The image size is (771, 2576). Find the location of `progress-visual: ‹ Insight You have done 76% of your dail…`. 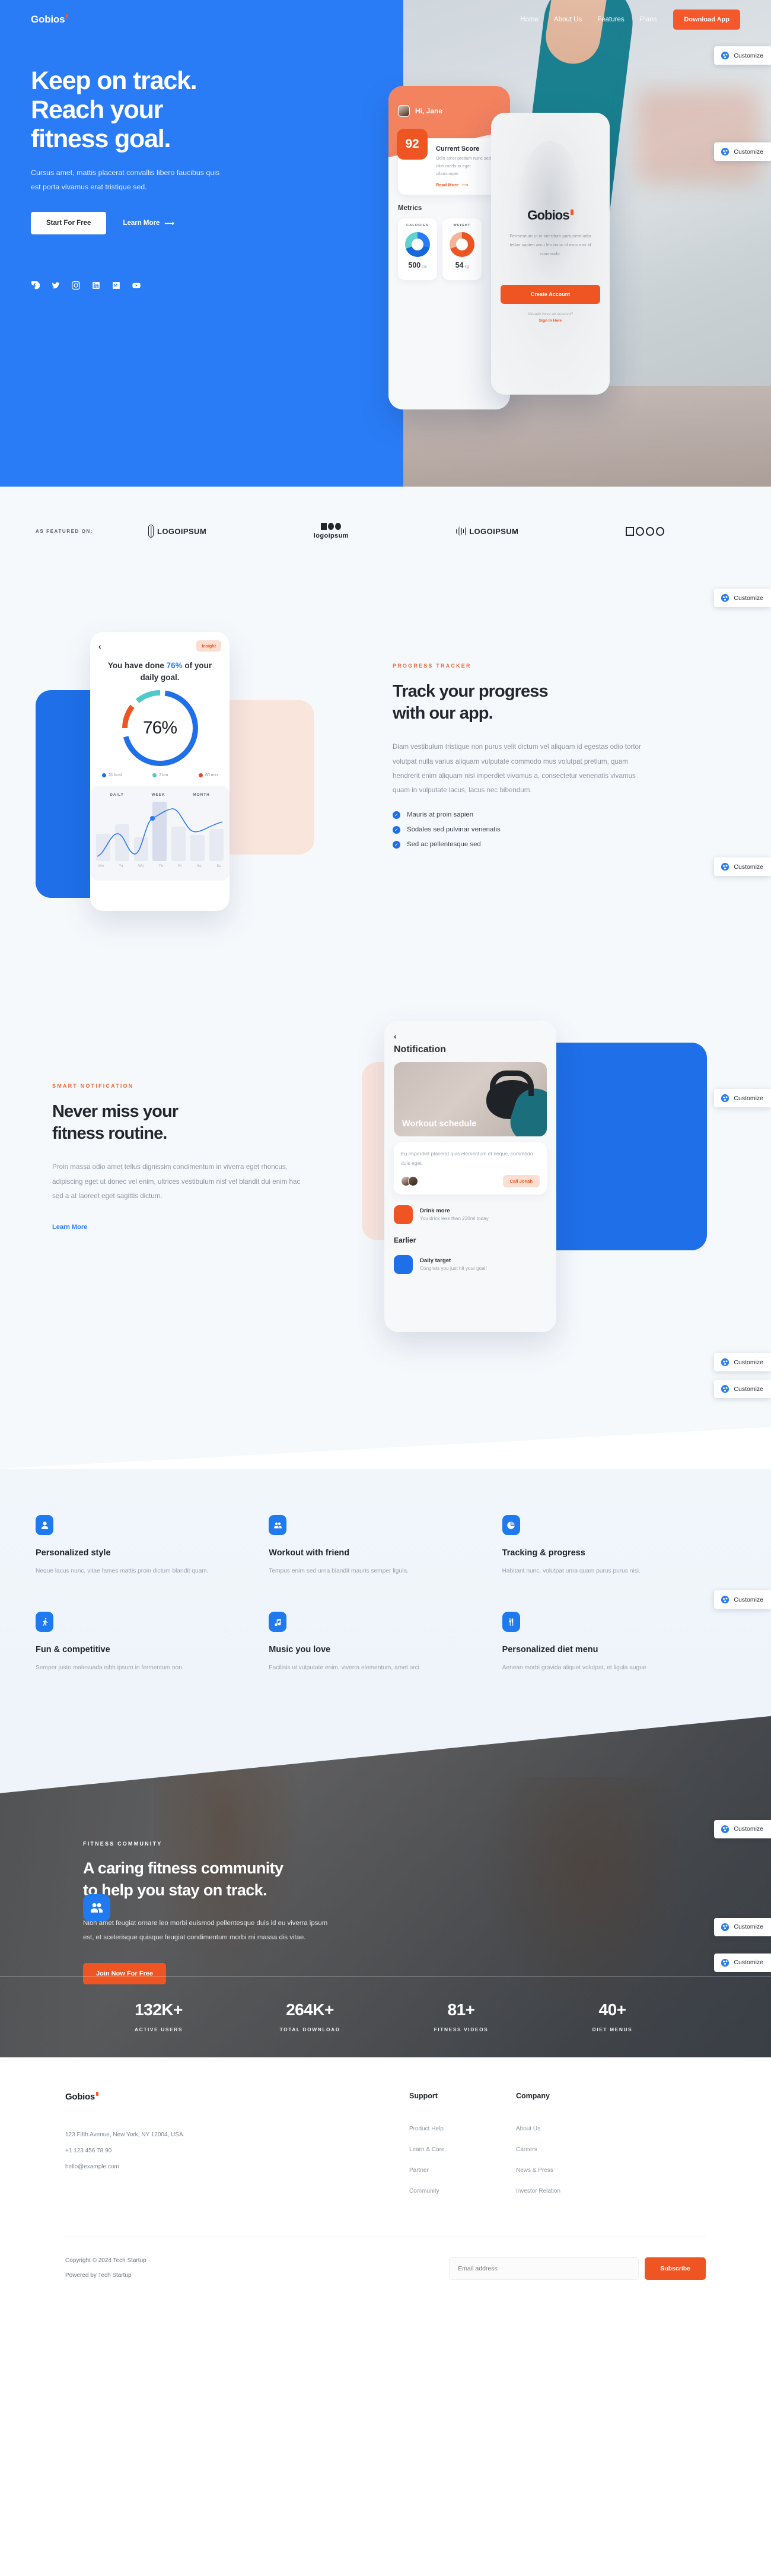

progress-visual: ‹ Insight You have done 76% of your dail… is located at coordinates (202, 780).